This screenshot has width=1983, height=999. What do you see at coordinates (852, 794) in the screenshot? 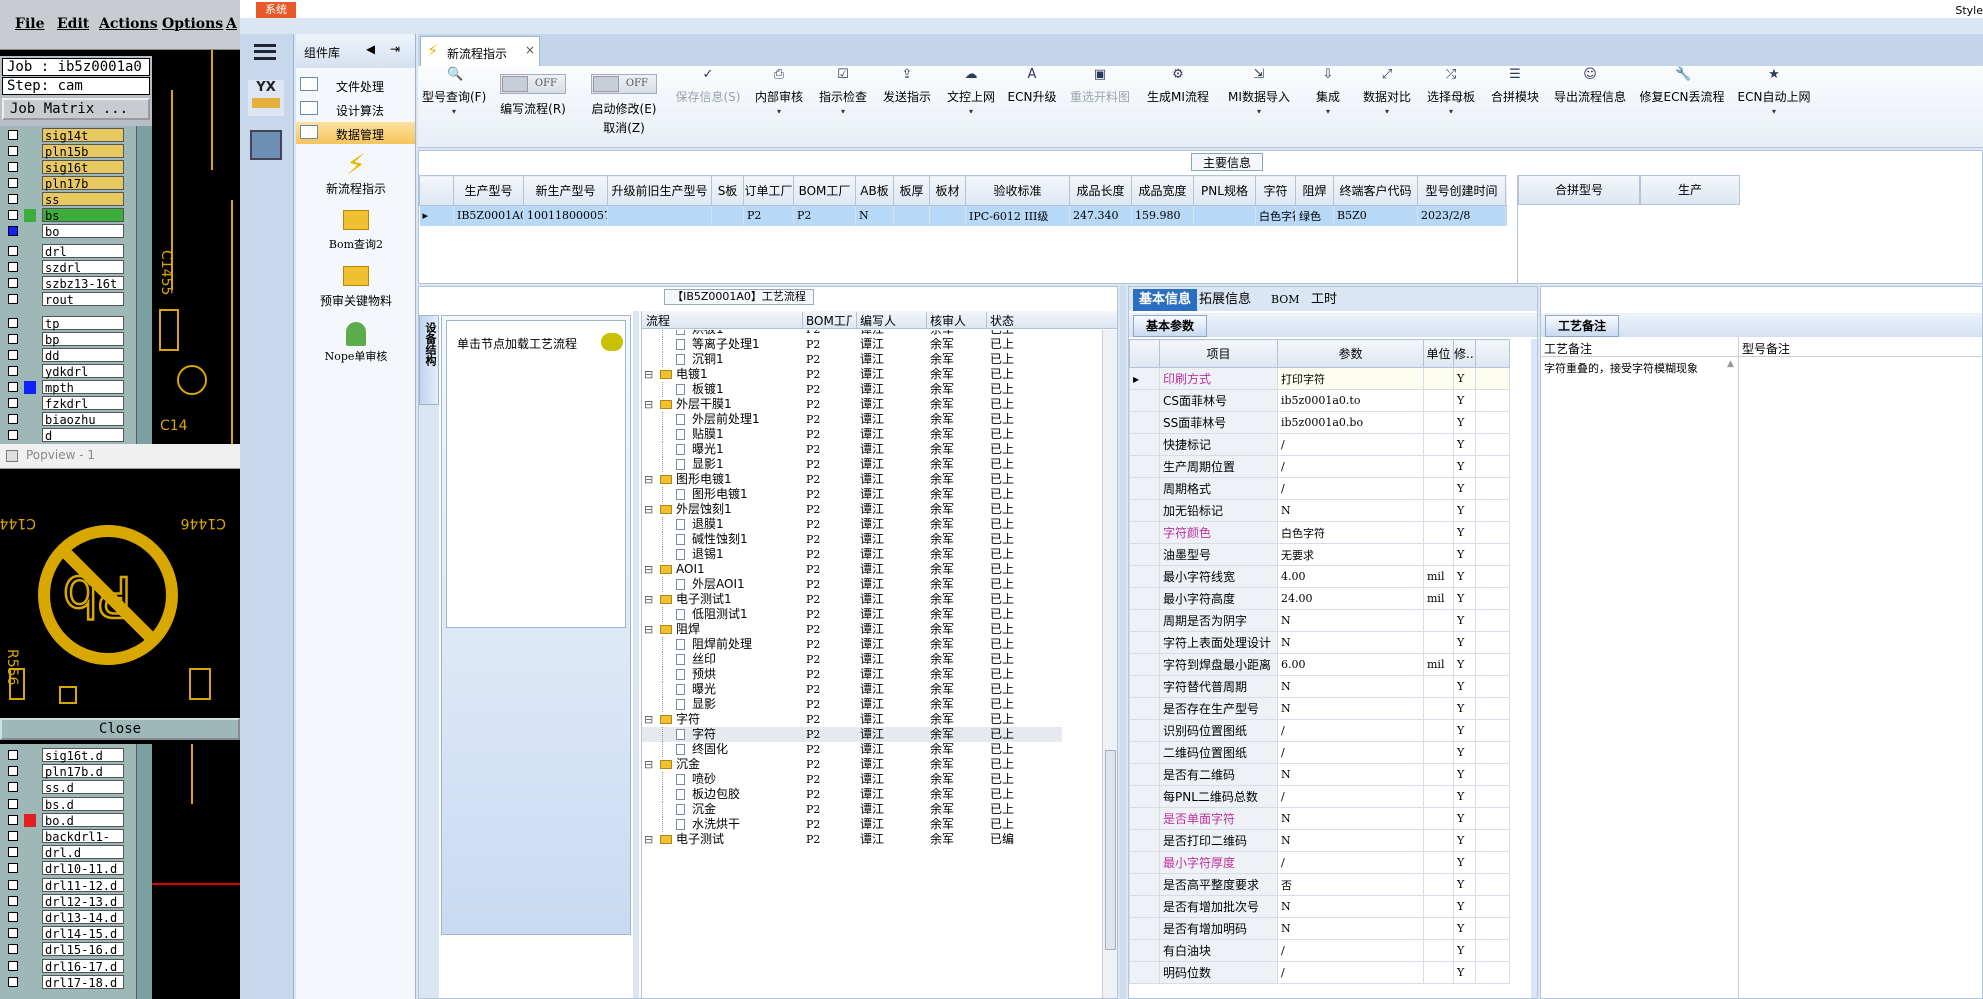
I see `tree-row: 板边包胶 P2 谭江 余军 已上网` at bounding box center [852, 794].